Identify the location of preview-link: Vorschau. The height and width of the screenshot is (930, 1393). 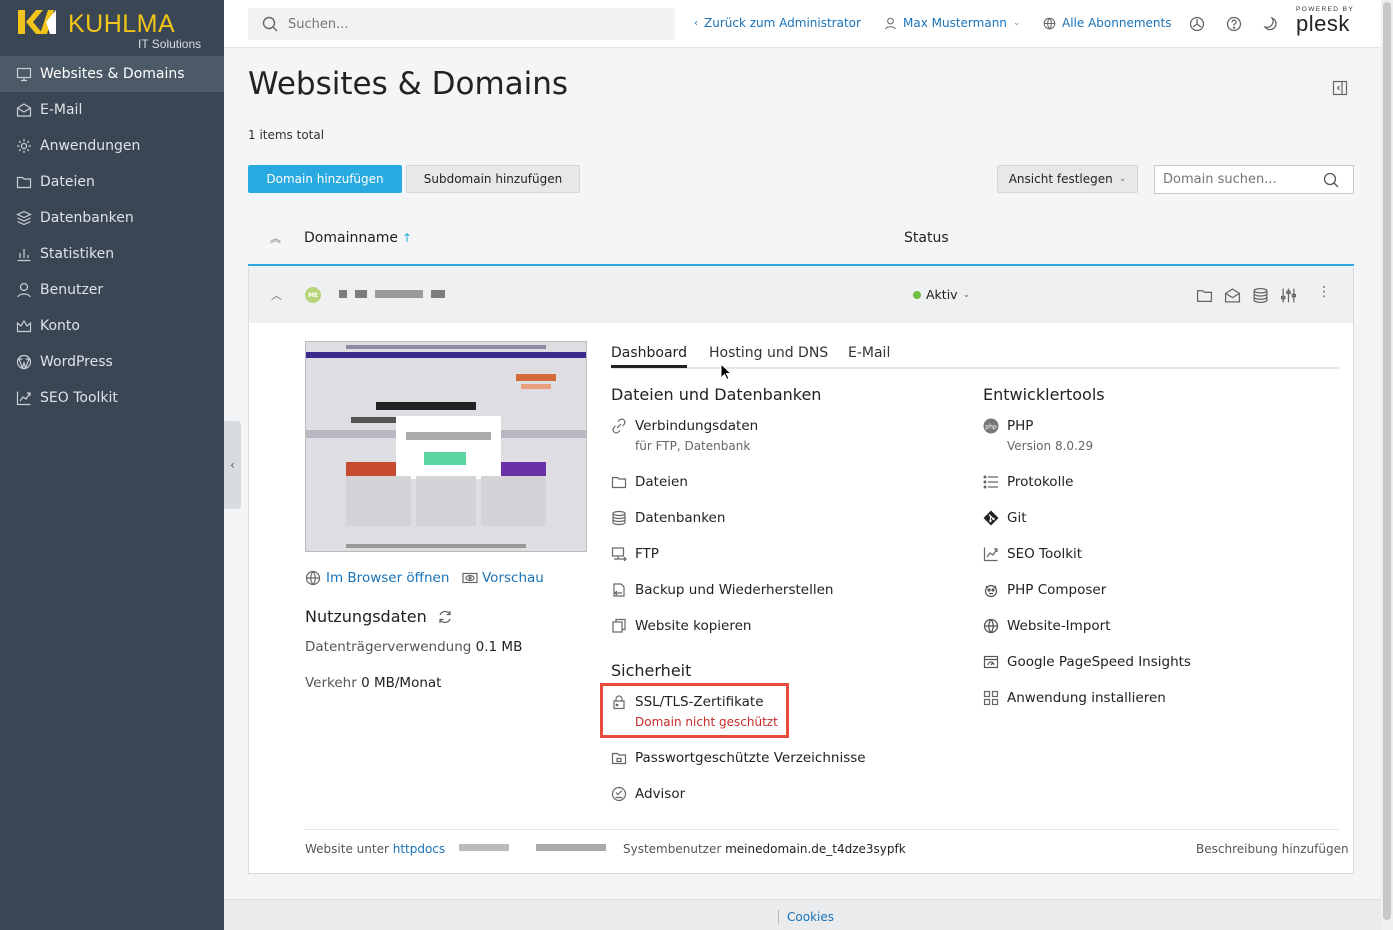
(503, 578).